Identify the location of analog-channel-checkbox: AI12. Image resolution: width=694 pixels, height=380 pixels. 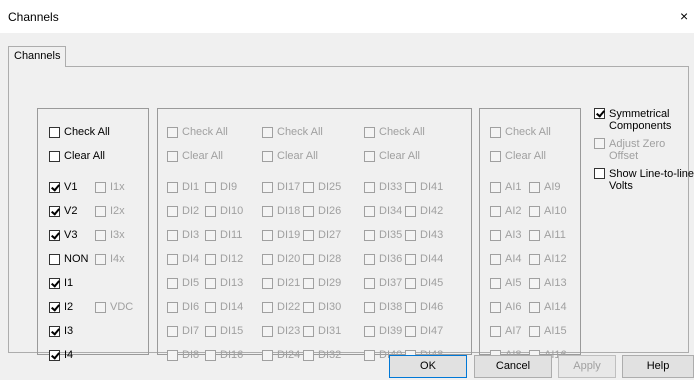
(548, 259).